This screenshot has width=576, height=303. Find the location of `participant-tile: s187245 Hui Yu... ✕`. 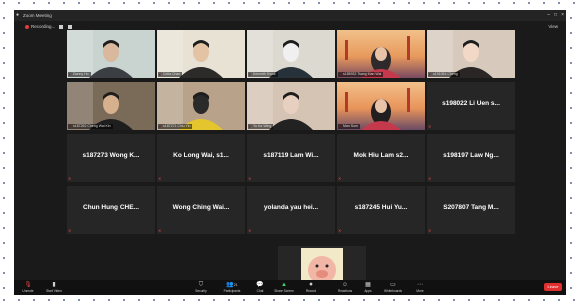

participant-tile: s187245 Hui Yu... ✕ is located at coordinates (381, 210).